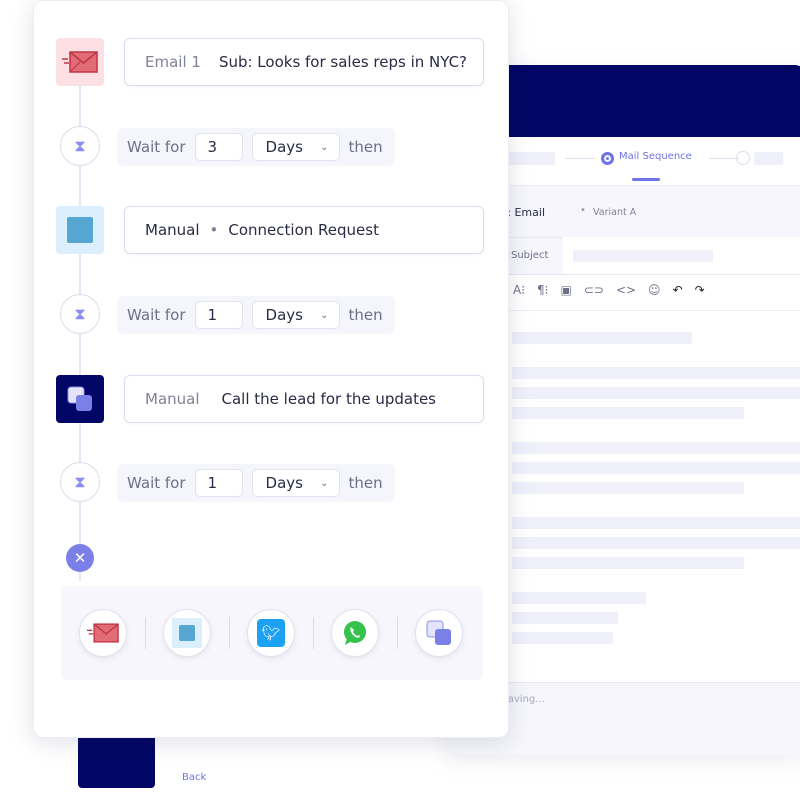 Image resolution: width=800 pixels, height=808 pixels. I want to click on add-twitter-button: 🐦︎, so click(271, 633).